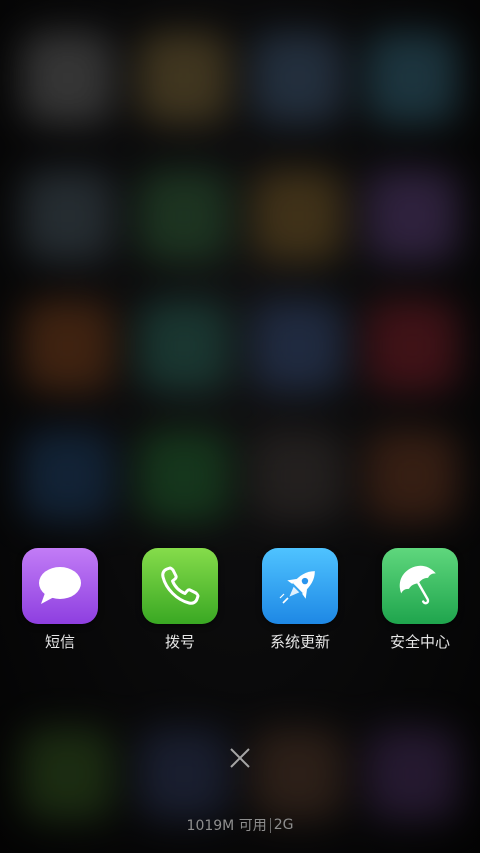  What do you see at coordinates (300, 586) in the screenshot?
I see `rocket-icon` at bounding box center [300, 586].